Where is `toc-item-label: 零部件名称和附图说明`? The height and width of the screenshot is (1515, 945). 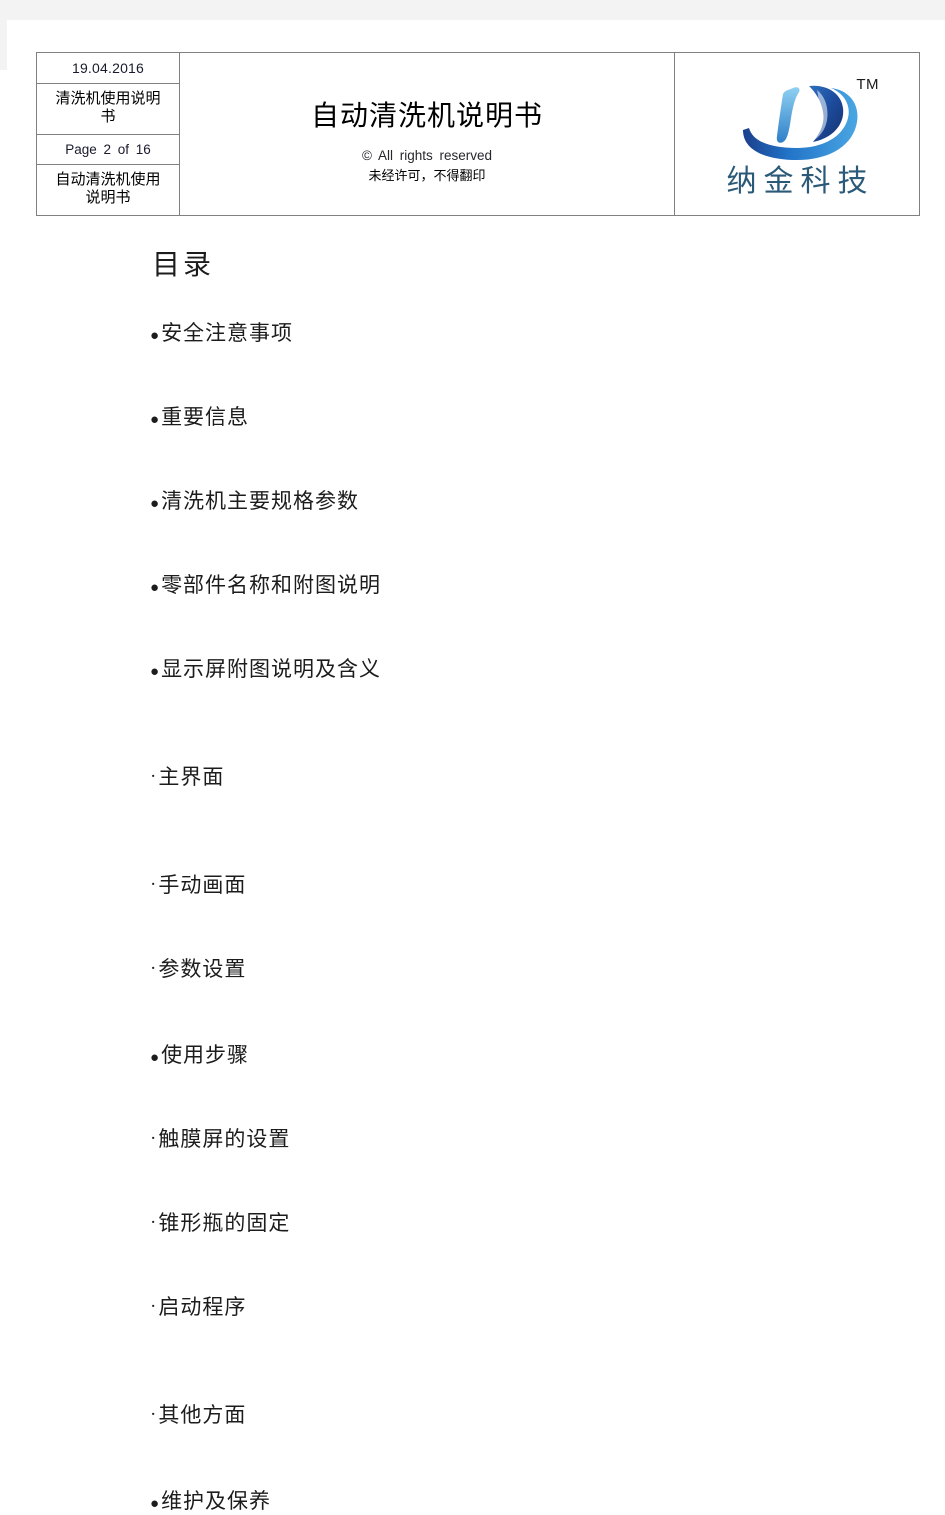
toc-item-label: 零部件名称和附图说明 is located at coordinates (271, 585).